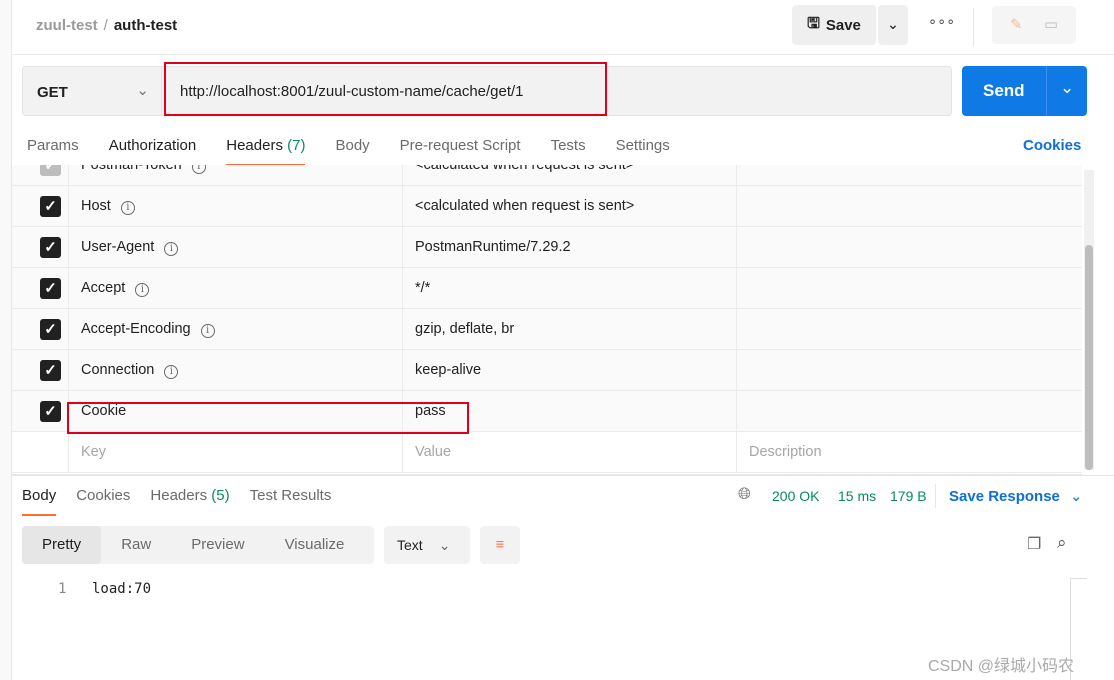 Image resolution: width=1114 pixels, height=680 pixels. Describe the element at coordinates (941, 22) in the screenshot. I see `more-options-icon: ∘∘∘` at that location.